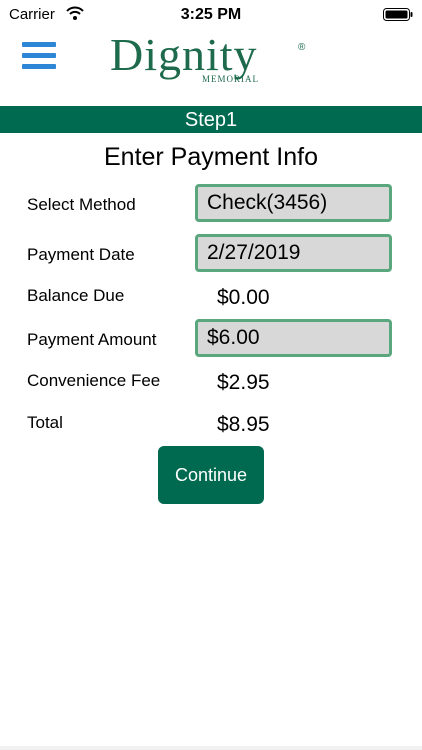 This screenshot has width=422, height=750. Describe the element at coordinates (293, 253) in the screenshot. I see `payment-date-field: 2/27/2019` at that location.